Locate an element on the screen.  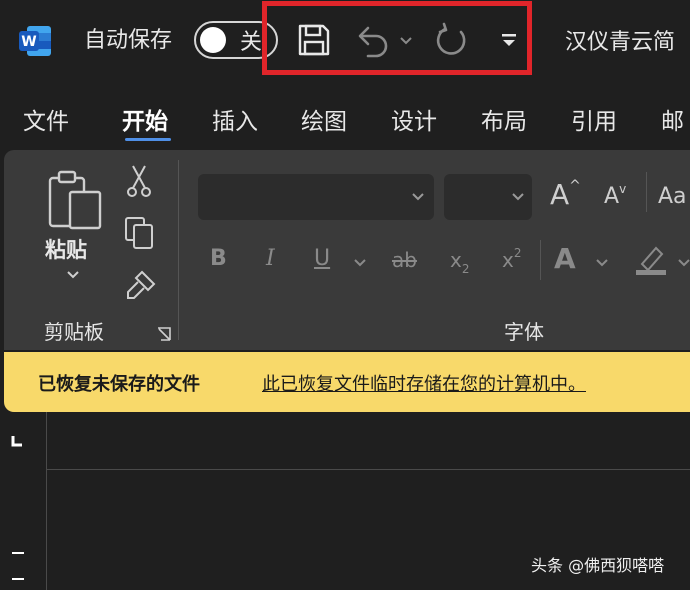
underline-button: U is located at coordinates (322, 258).